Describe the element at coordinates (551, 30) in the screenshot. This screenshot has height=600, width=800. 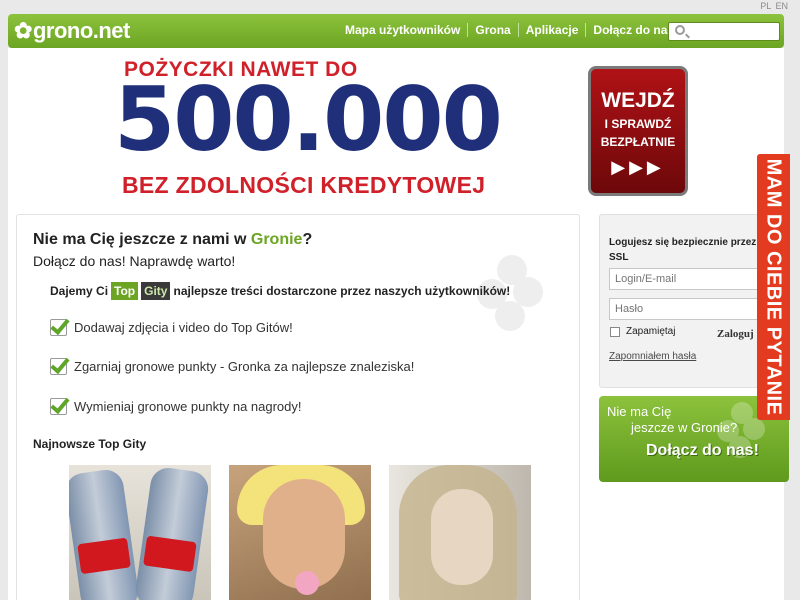
I see `nav-apps: Aplikacje` at that location.